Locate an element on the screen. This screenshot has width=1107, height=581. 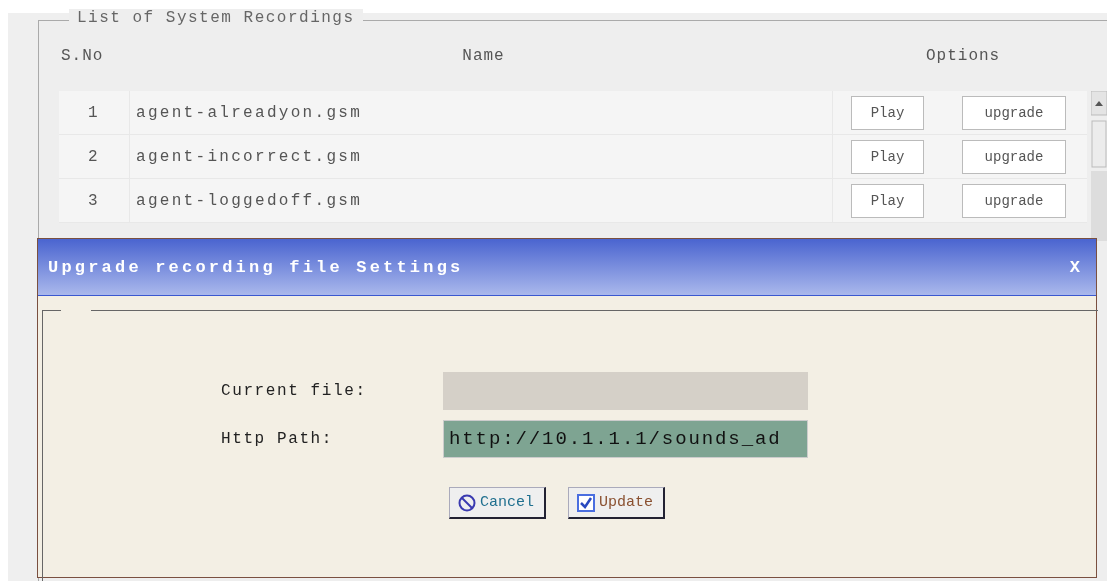
column-header: S.No is located at coordinates (82, 56).